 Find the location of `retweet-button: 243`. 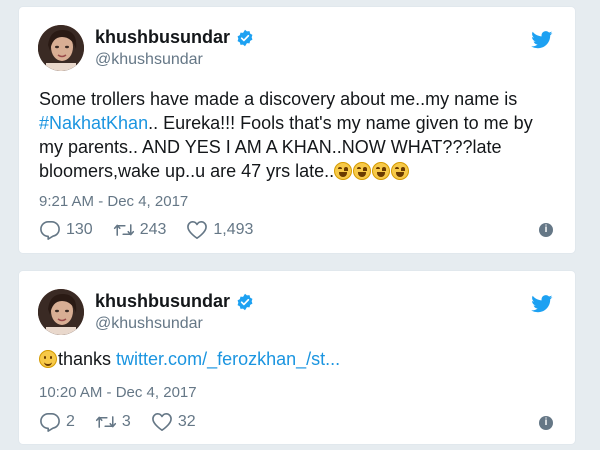

retweet-button: 243 is located at coordinates (140, 230).